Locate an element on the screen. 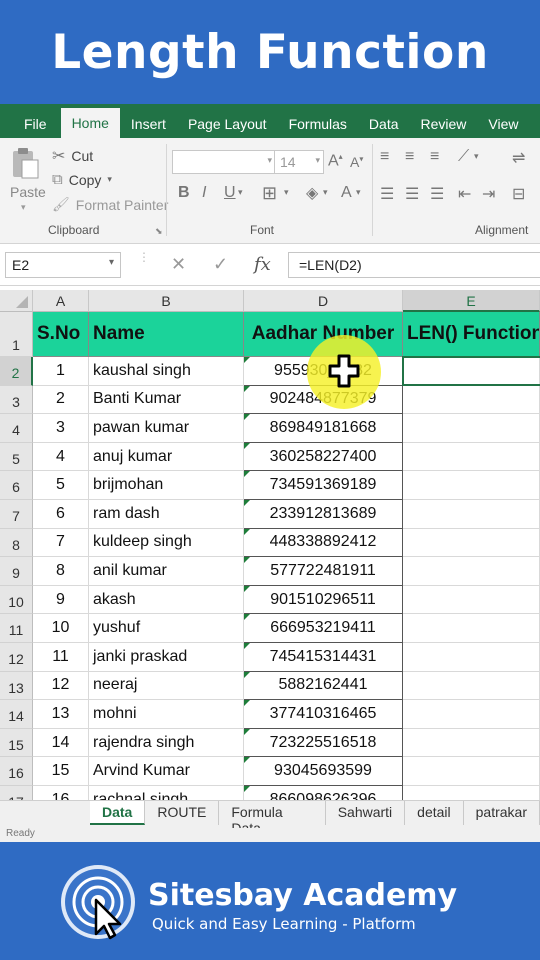 This screenshot has height=960, width=540. cell-sno: 1 is located at coordinates (61, 371).